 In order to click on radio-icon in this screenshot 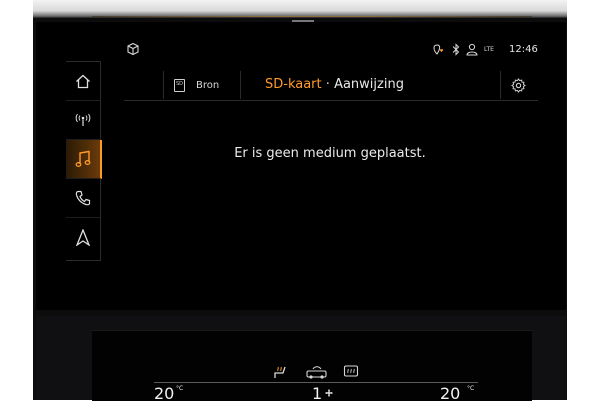, I will do `click(83, 119)`.